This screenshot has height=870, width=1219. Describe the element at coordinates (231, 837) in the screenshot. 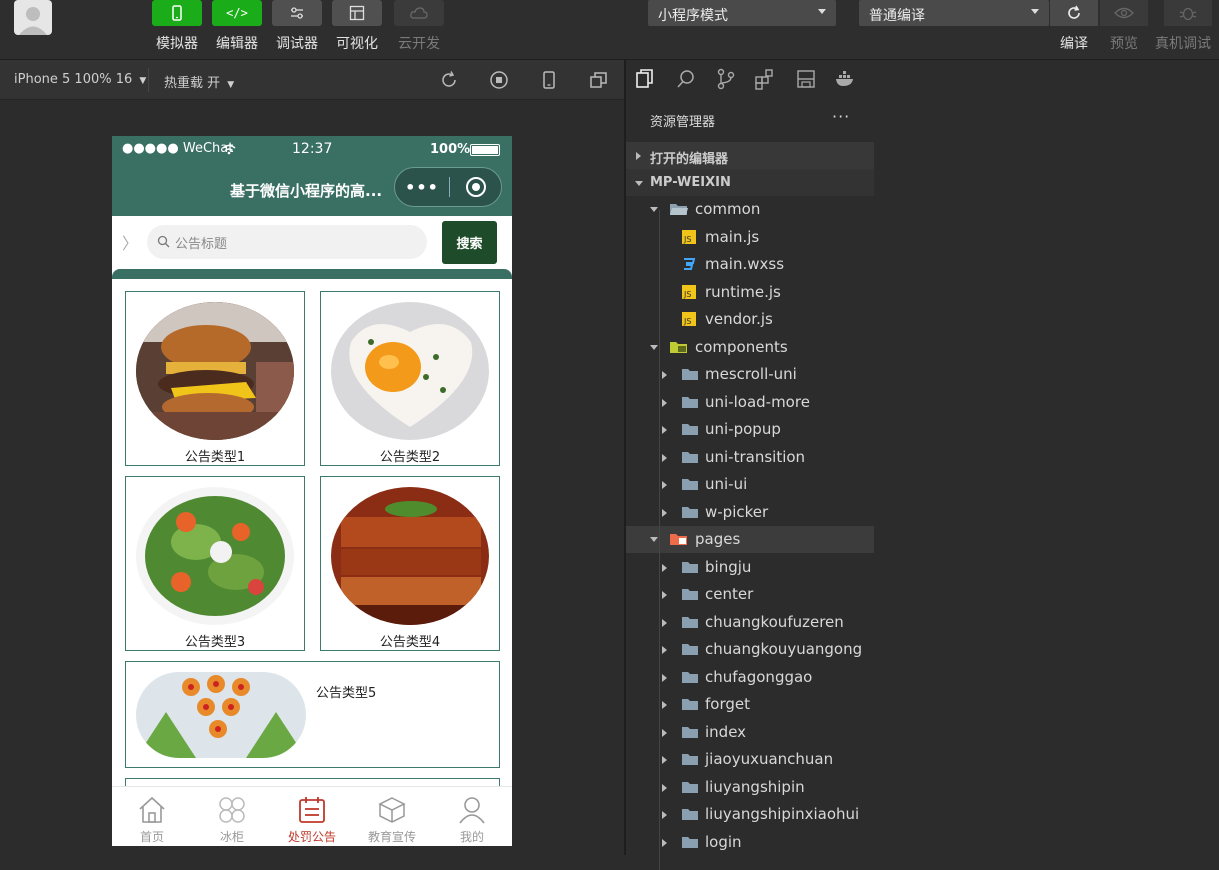

I see `tab-label: 冰柜` at that location.